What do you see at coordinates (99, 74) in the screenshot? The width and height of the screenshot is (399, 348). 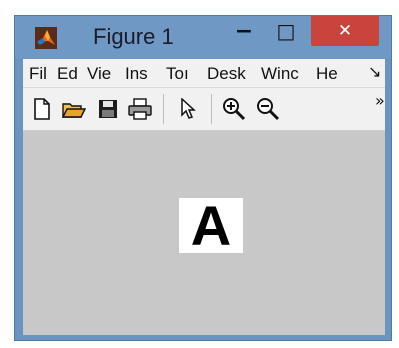 I see `menu-view: Vie` at bounding box center [99, 74].